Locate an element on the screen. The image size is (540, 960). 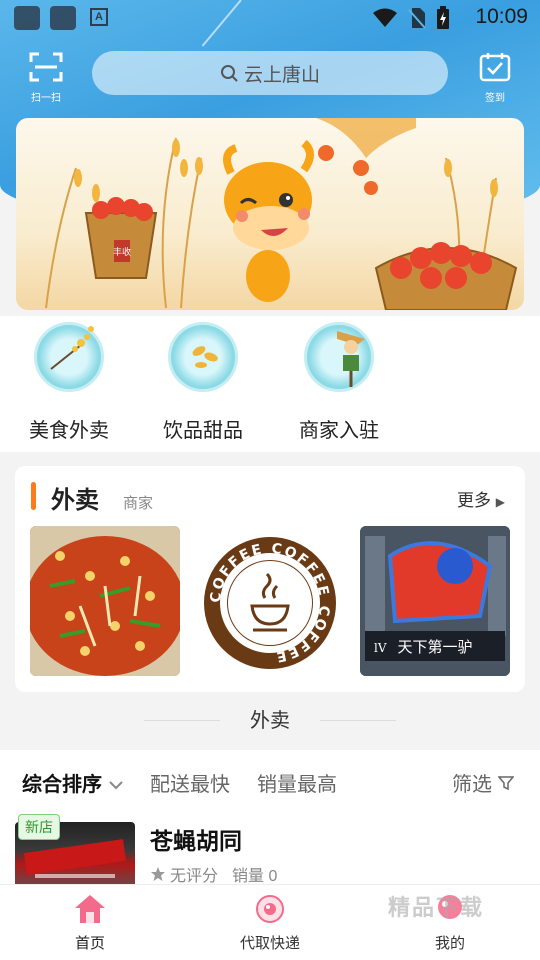
search-bar: 云上唐山 is located at coordinates (270, 73).